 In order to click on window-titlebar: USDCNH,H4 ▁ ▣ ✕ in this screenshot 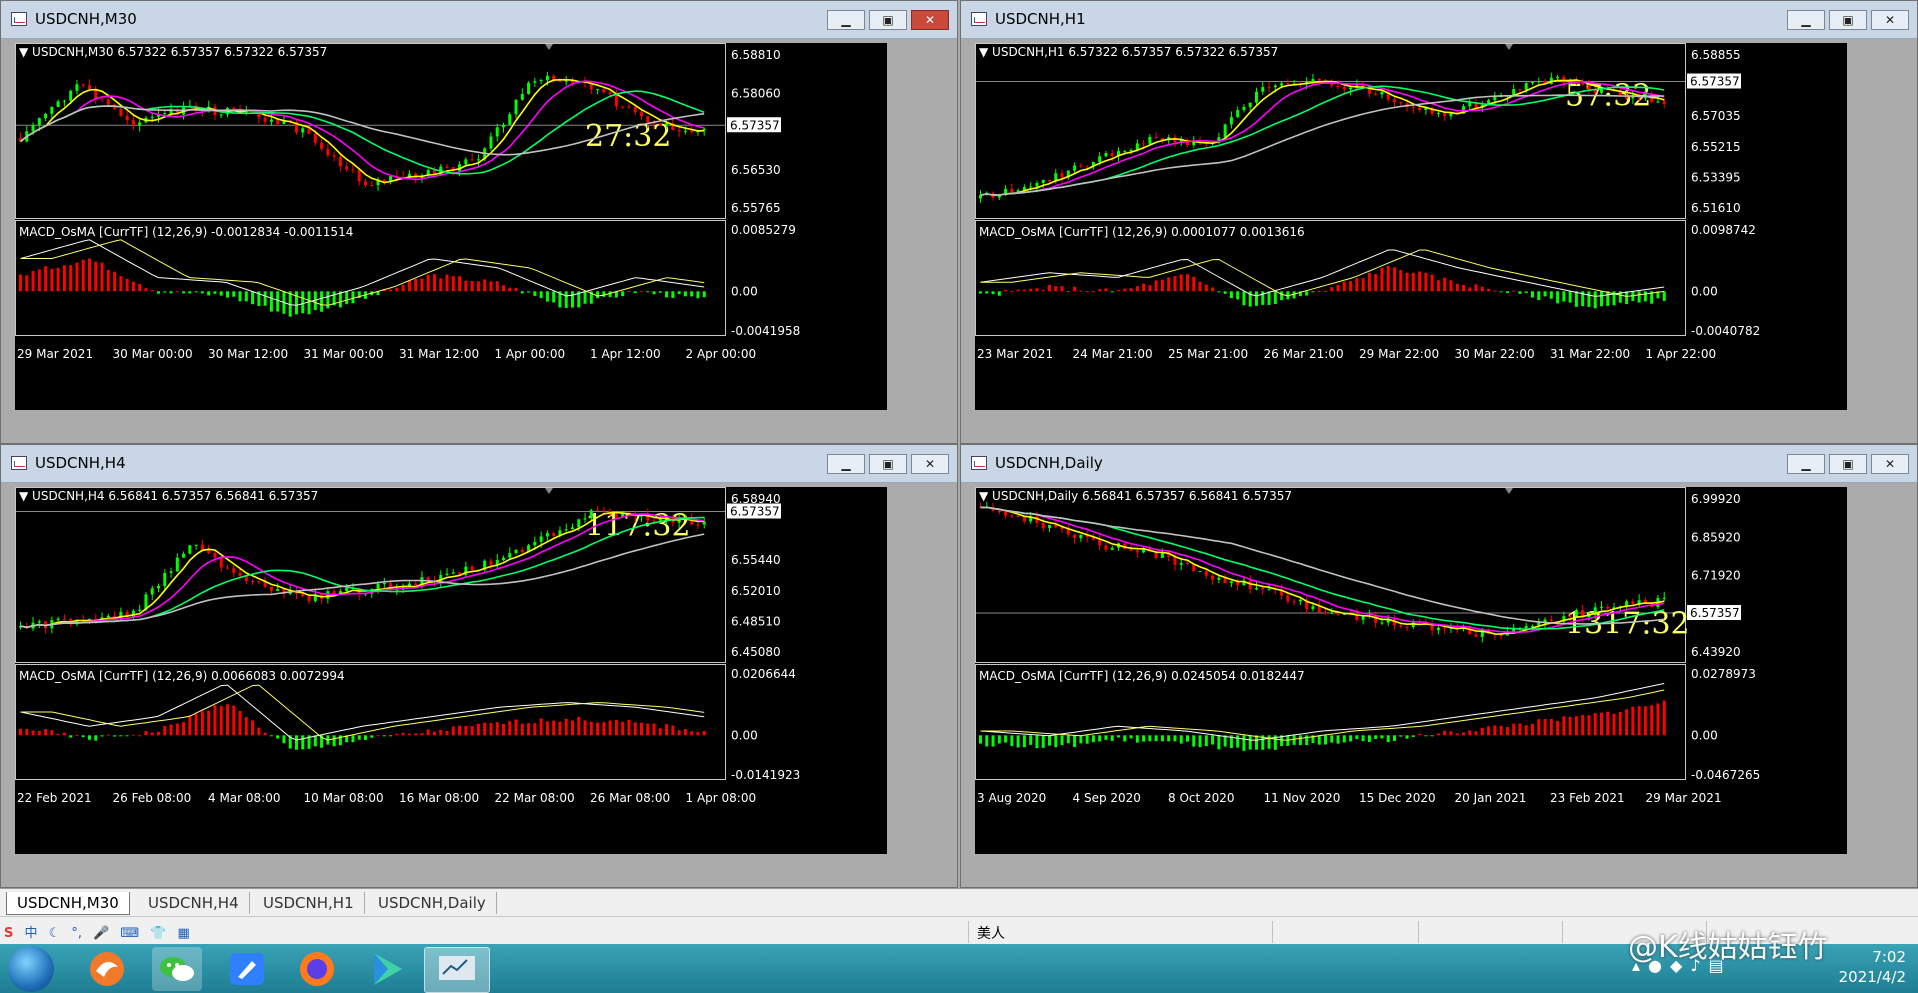, I will do `click(479, 464)`.